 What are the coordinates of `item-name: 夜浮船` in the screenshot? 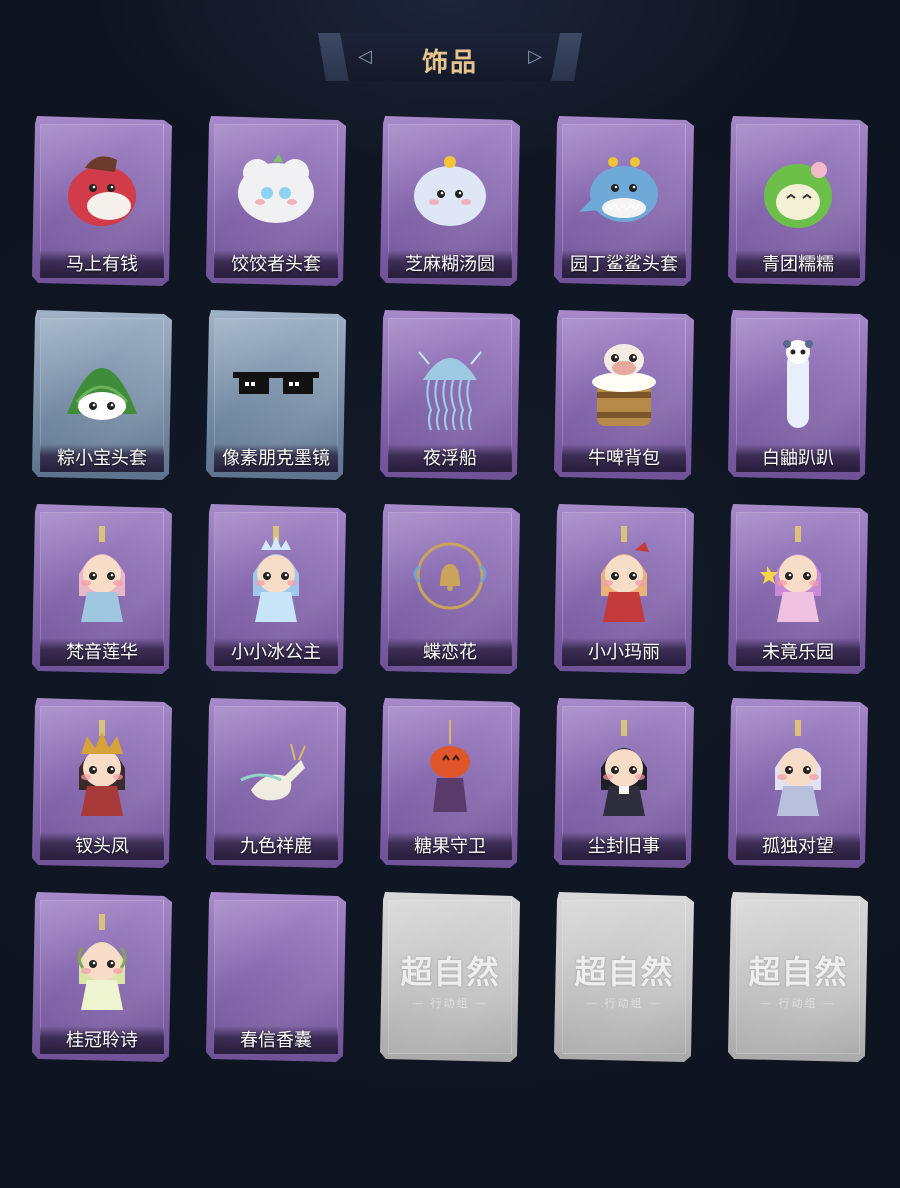 It's located at (450, 458).